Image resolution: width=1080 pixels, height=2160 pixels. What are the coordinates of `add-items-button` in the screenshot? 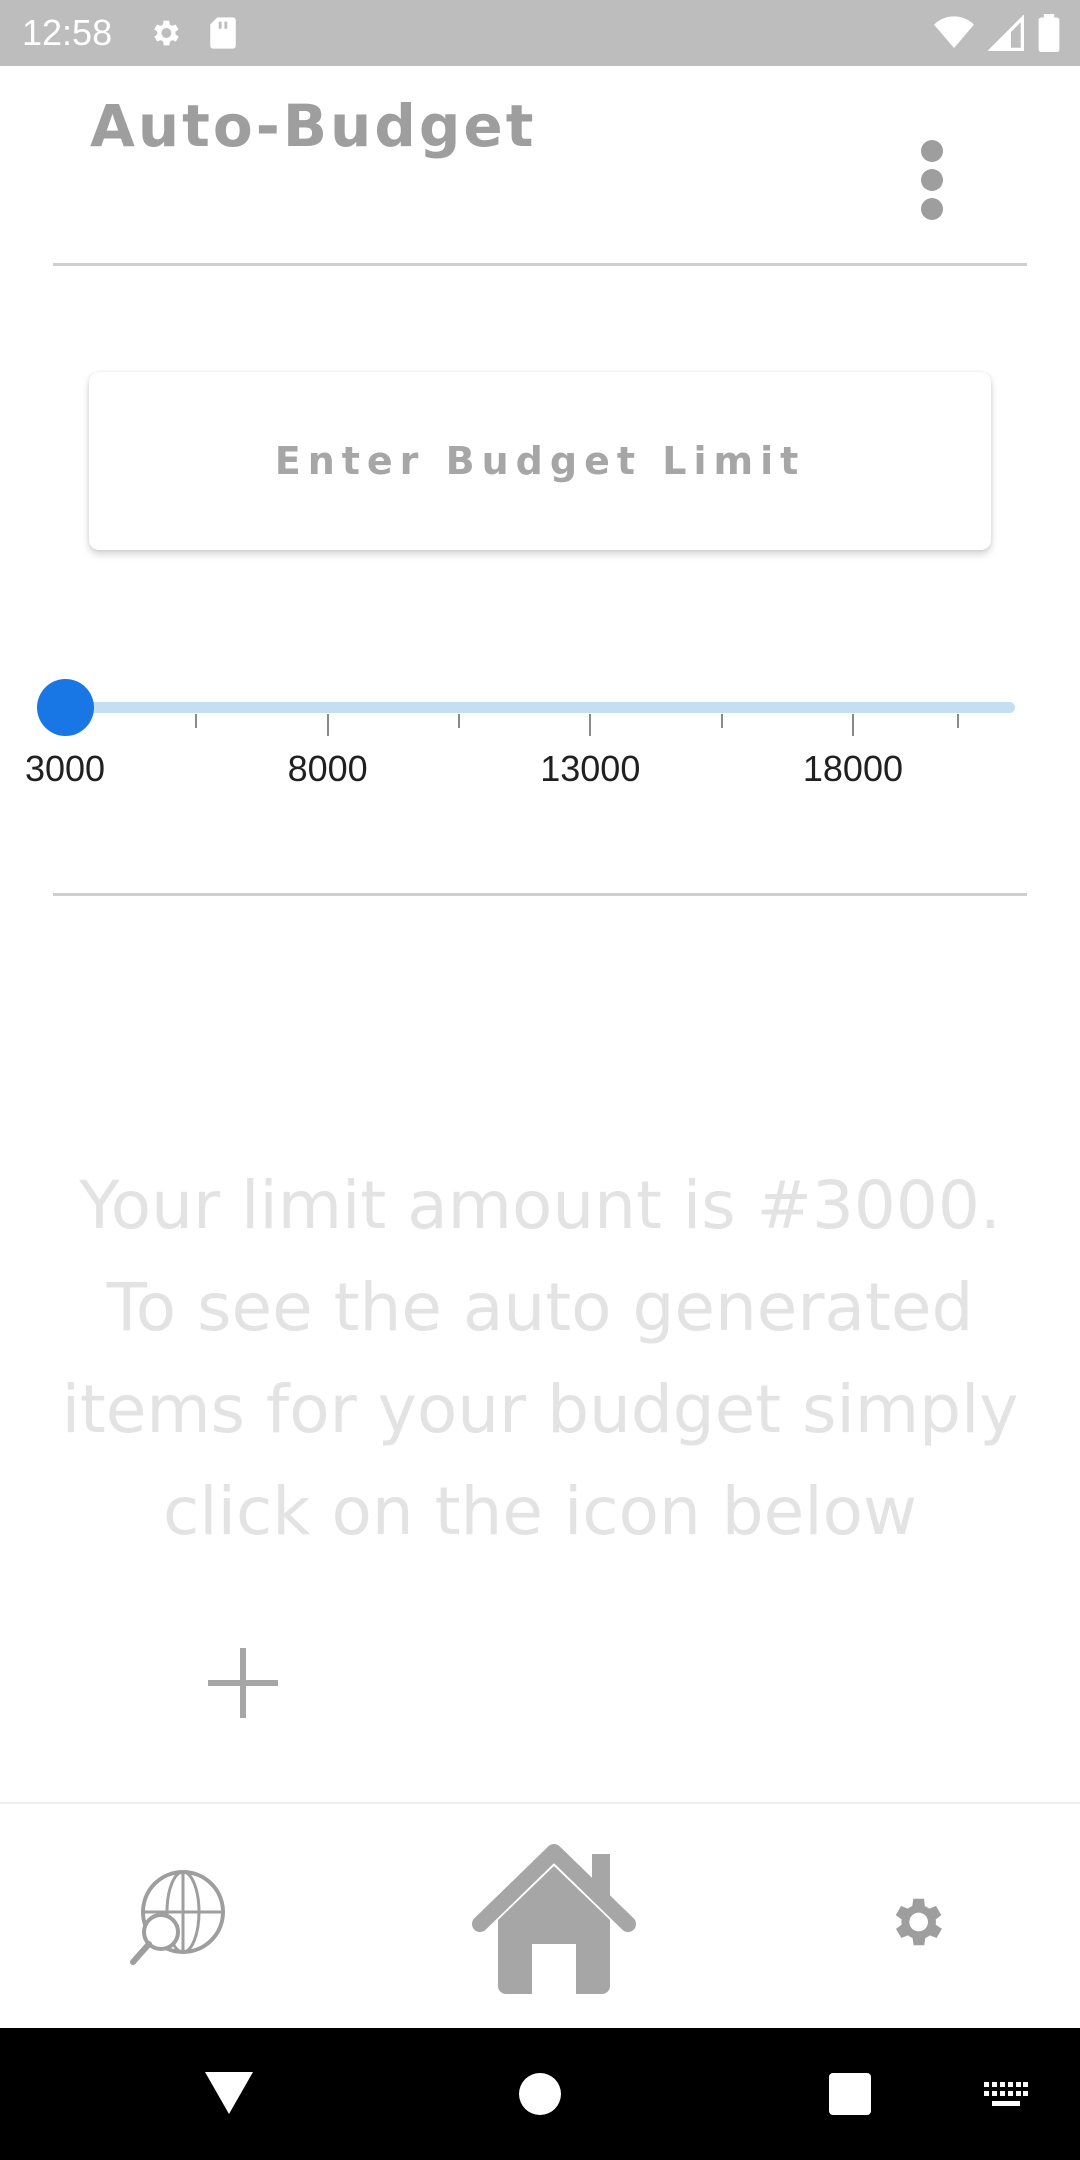 It's located at (243, 1683).